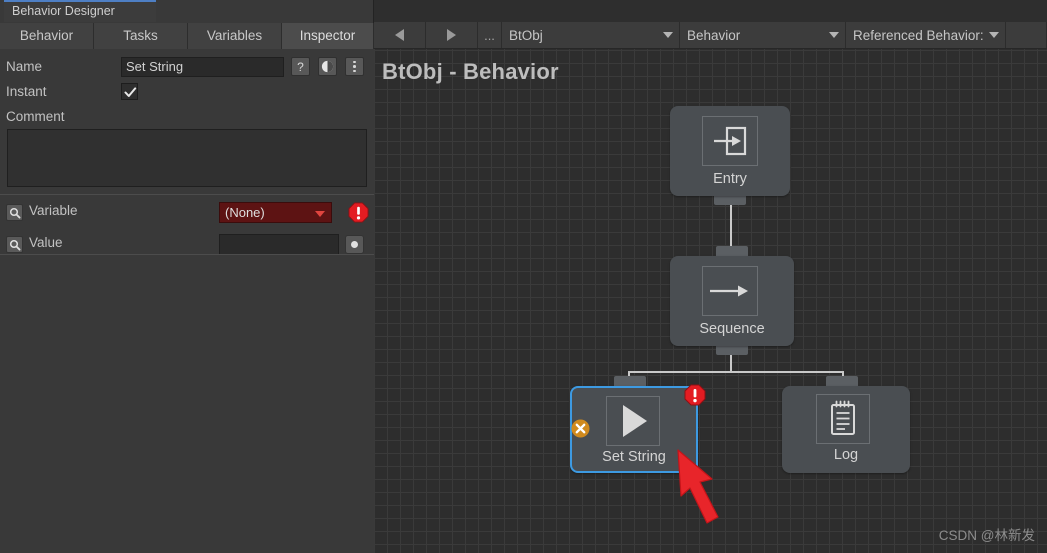  Describe the element at coordinates (710, 11) in the screenshot. I see `graph-topstrip` at that location.